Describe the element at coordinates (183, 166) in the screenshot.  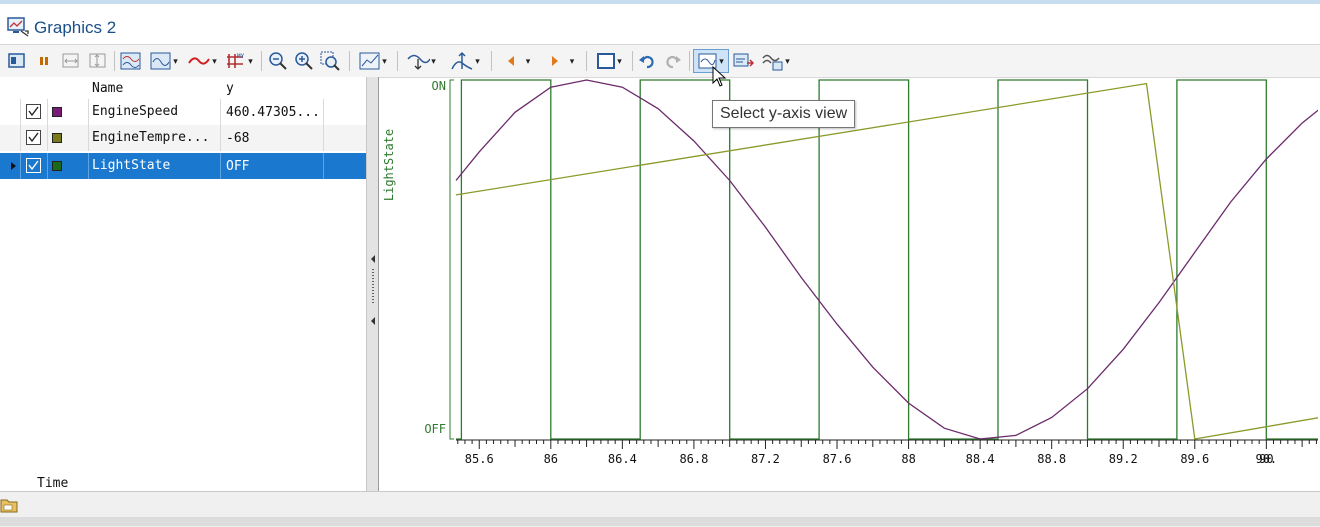
I see `signal-row-light-state: LightState OFF` at that location.